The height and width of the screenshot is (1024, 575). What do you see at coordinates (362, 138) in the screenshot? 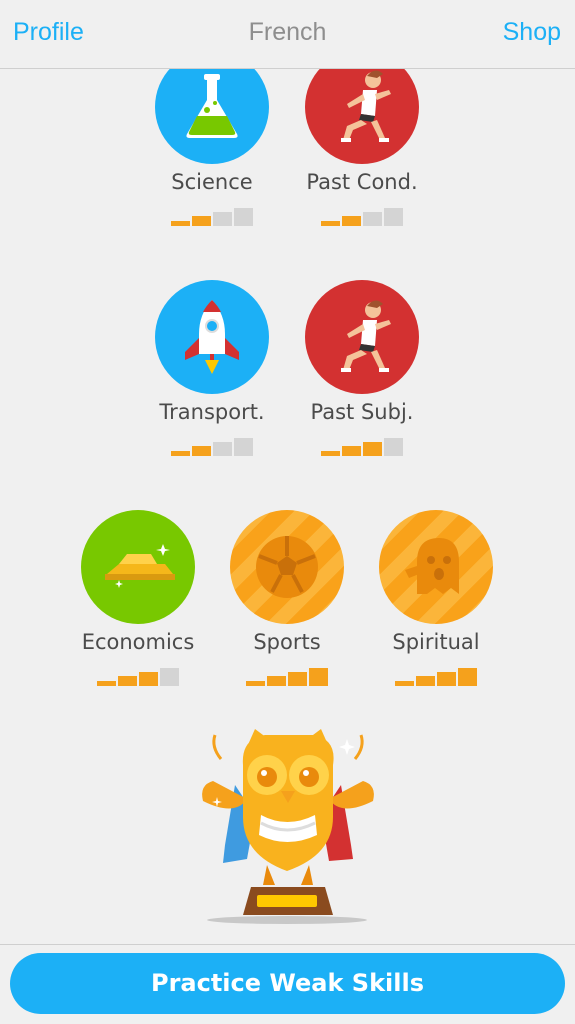
I see `skill-past-cond: Past Cond.` at bounding box center [362, 138].